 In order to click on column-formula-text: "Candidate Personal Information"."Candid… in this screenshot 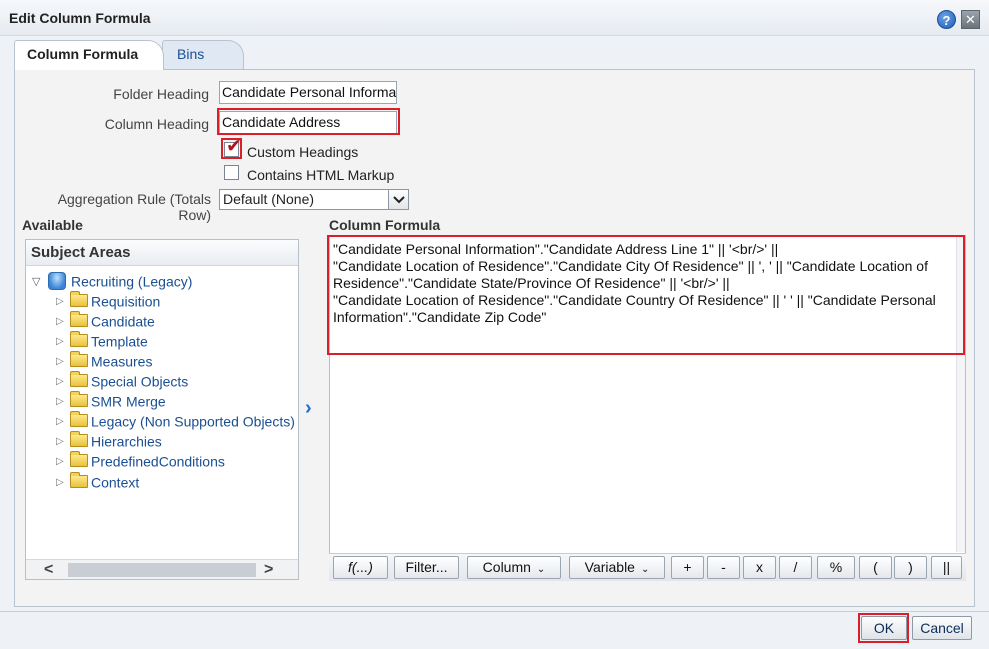, I will do `click(643, 283)`.